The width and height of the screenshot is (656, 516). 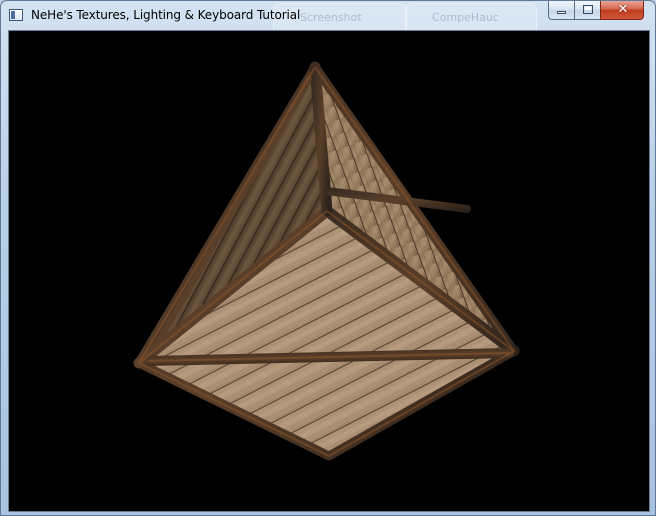 I want to click on close-button: ✕, so click(x=622, y=10).